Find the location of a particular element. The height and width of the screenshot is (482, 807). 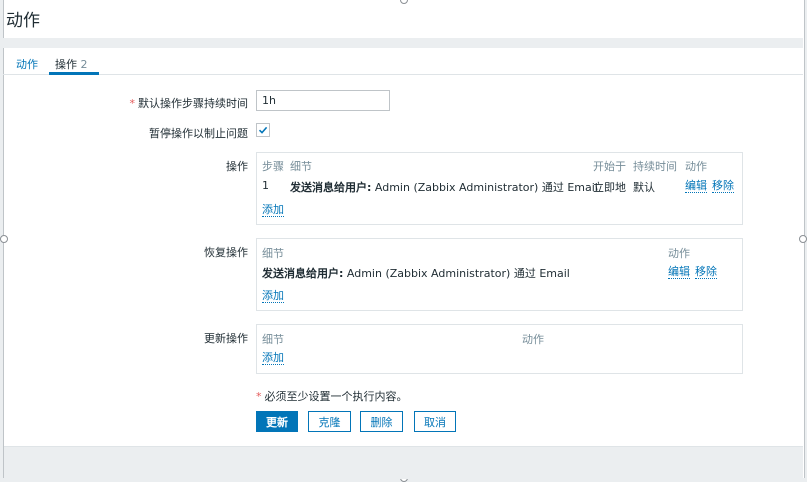

delete-button: 删除 is located at coordinates (381, 421).